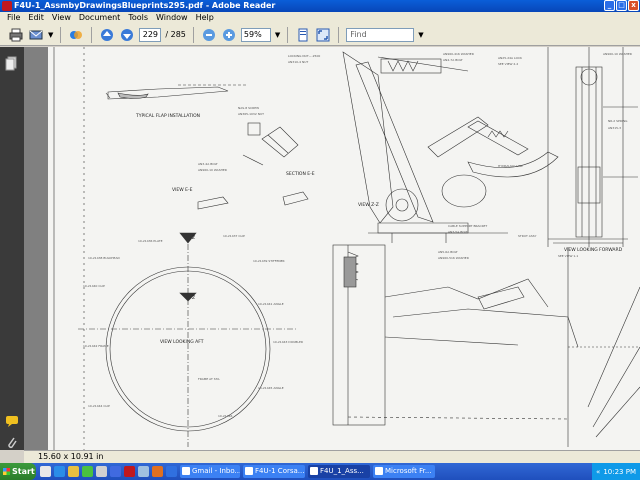 This screenshot has height=480, width=640. I want to click on svg-text: HYDRAULIC LINE, so click(510, 166).